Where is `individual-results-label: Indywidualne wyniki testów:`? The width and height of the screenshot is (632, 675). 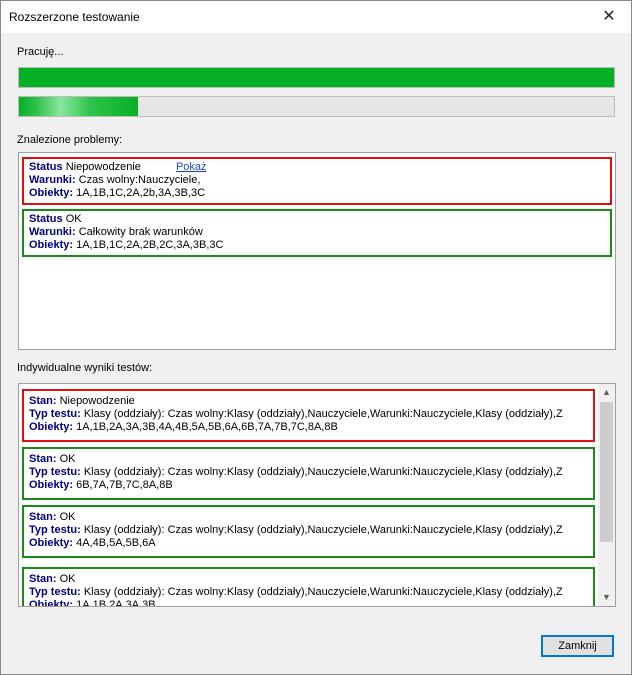
individual-results-label: Indywidualne wyniki testów: is located at coordinates (85, 368).